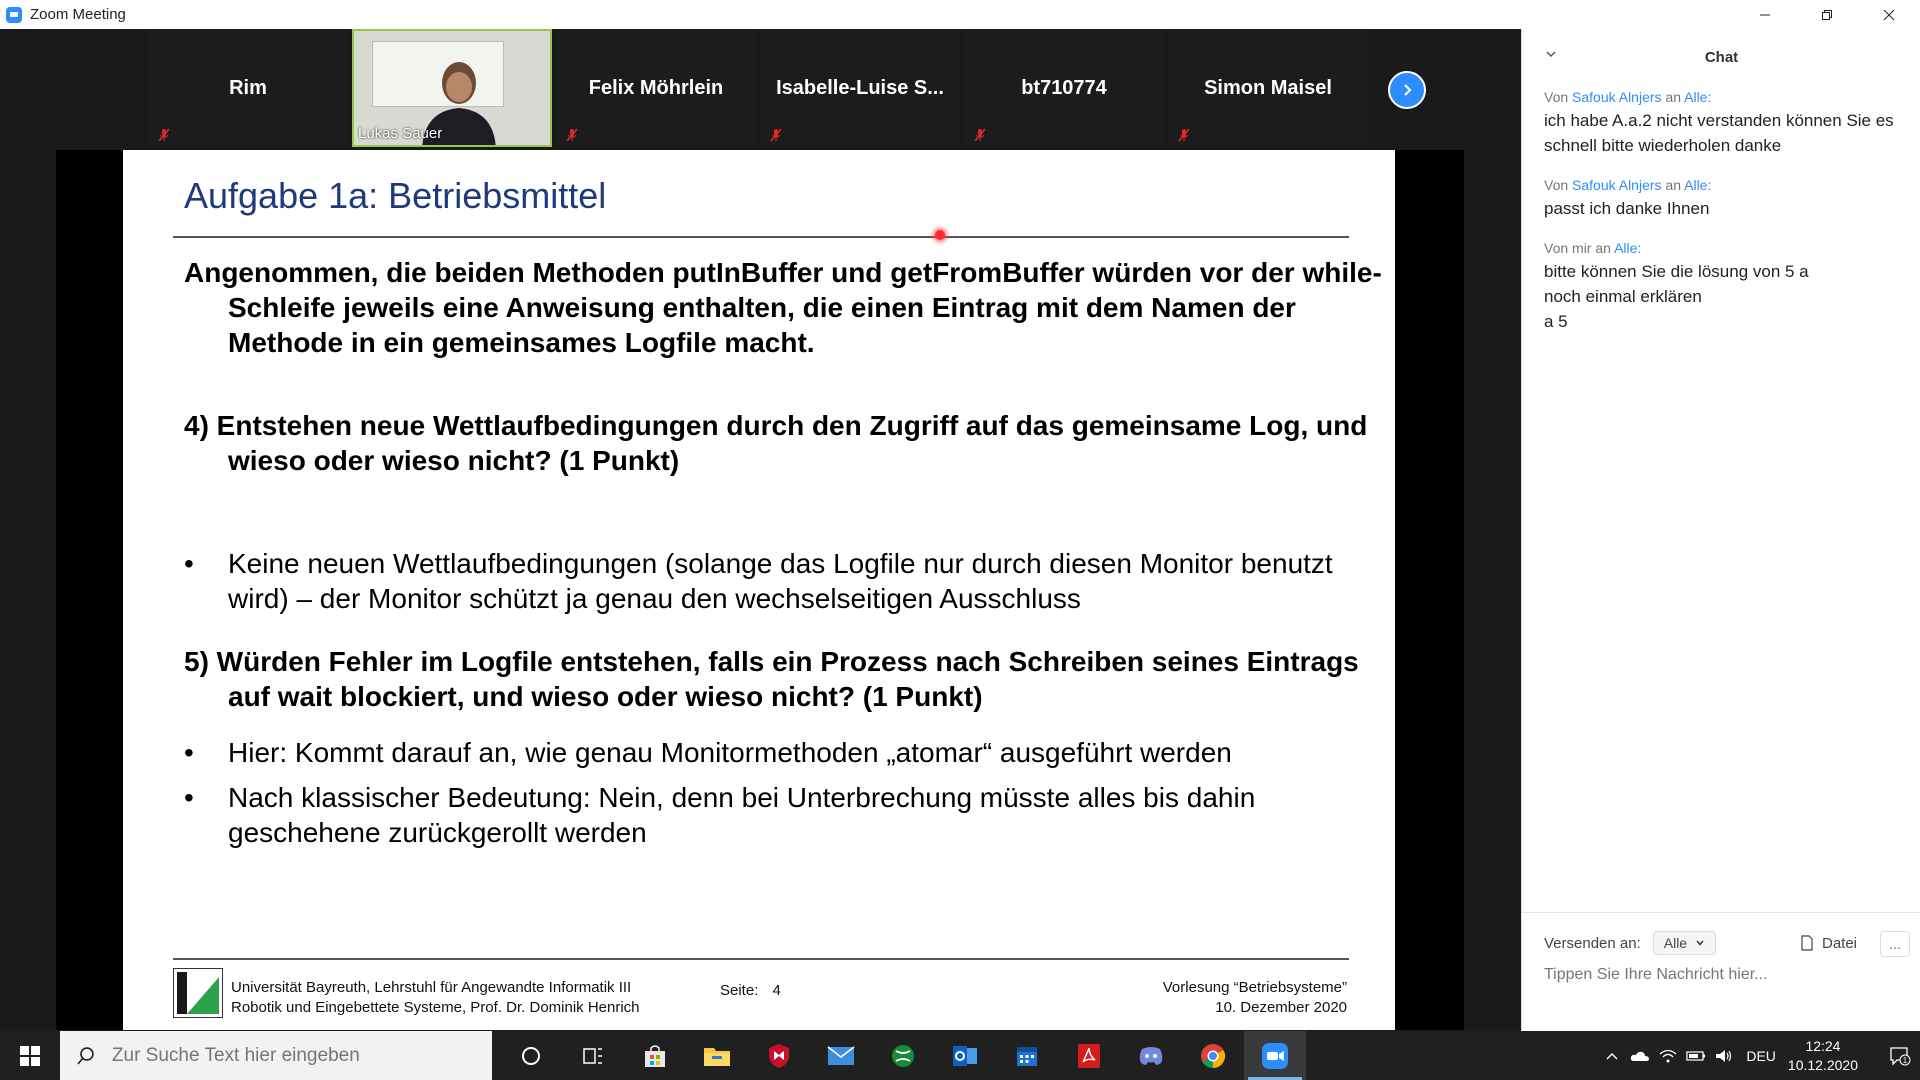 The height and width of the screenshot is (1080, 1920). What do you see at coordinates (1407, 90) in the screenshot?
I see `next-page-button` at bounding box center [1407, 90].